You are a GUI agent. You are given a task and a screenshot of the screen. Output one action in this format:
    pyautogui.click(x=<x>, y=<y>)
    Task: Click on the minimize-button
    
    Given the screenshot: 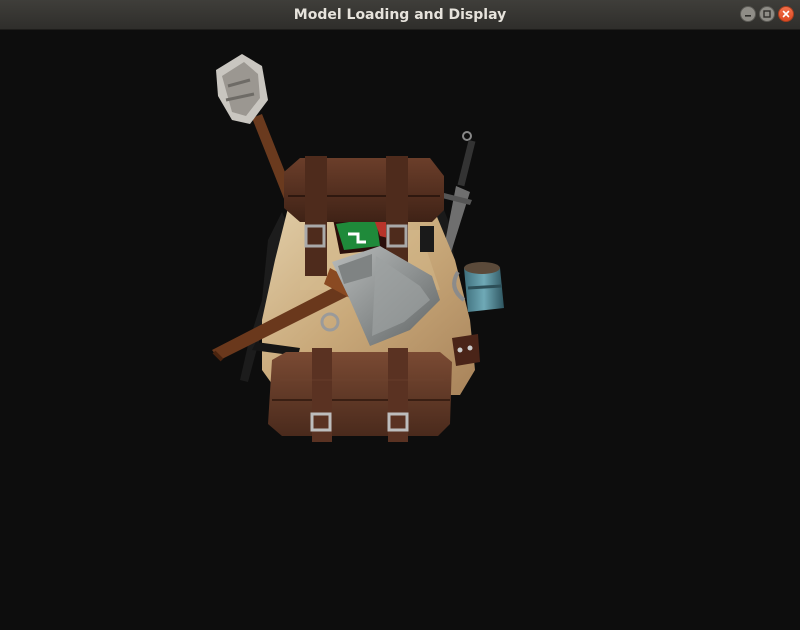 What is the action you would take?
    pyautogui.click(x=748, y=14)
    